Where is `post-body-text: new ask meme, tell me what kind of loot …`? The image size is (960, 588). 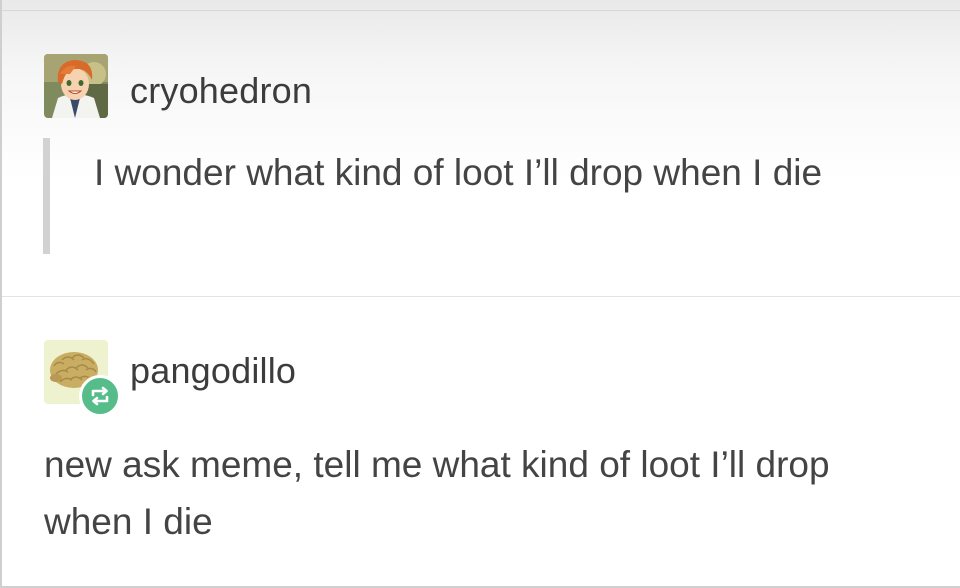
post-body-text: new ask meme, tell me what kind of loot … is located at coordinates (437, 493).